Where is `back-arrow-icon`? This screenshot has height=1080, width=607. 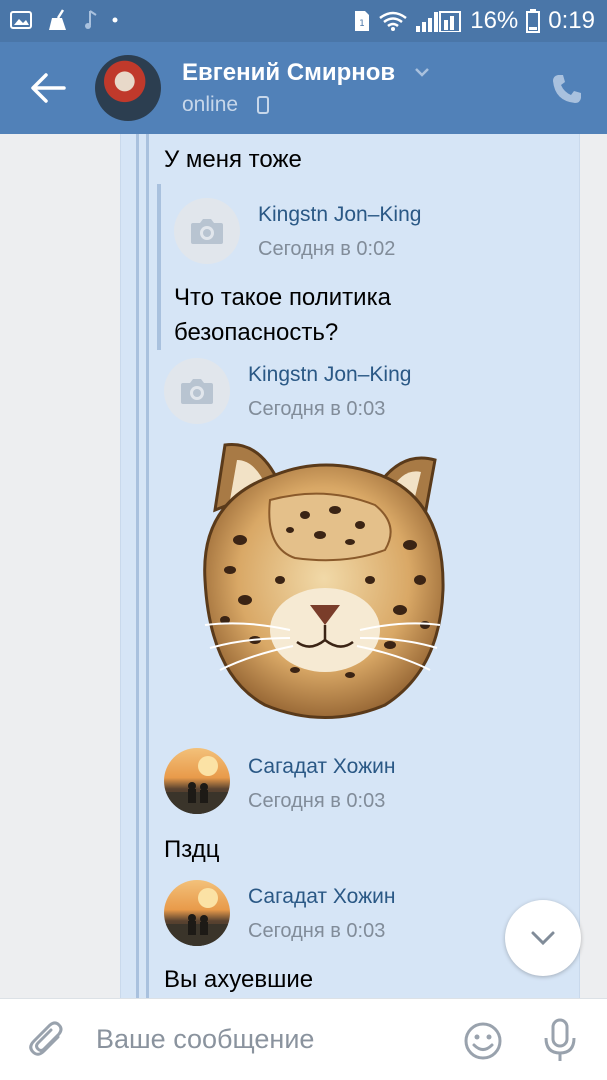
back-arrow-icon is located at coordinates (48, 88).